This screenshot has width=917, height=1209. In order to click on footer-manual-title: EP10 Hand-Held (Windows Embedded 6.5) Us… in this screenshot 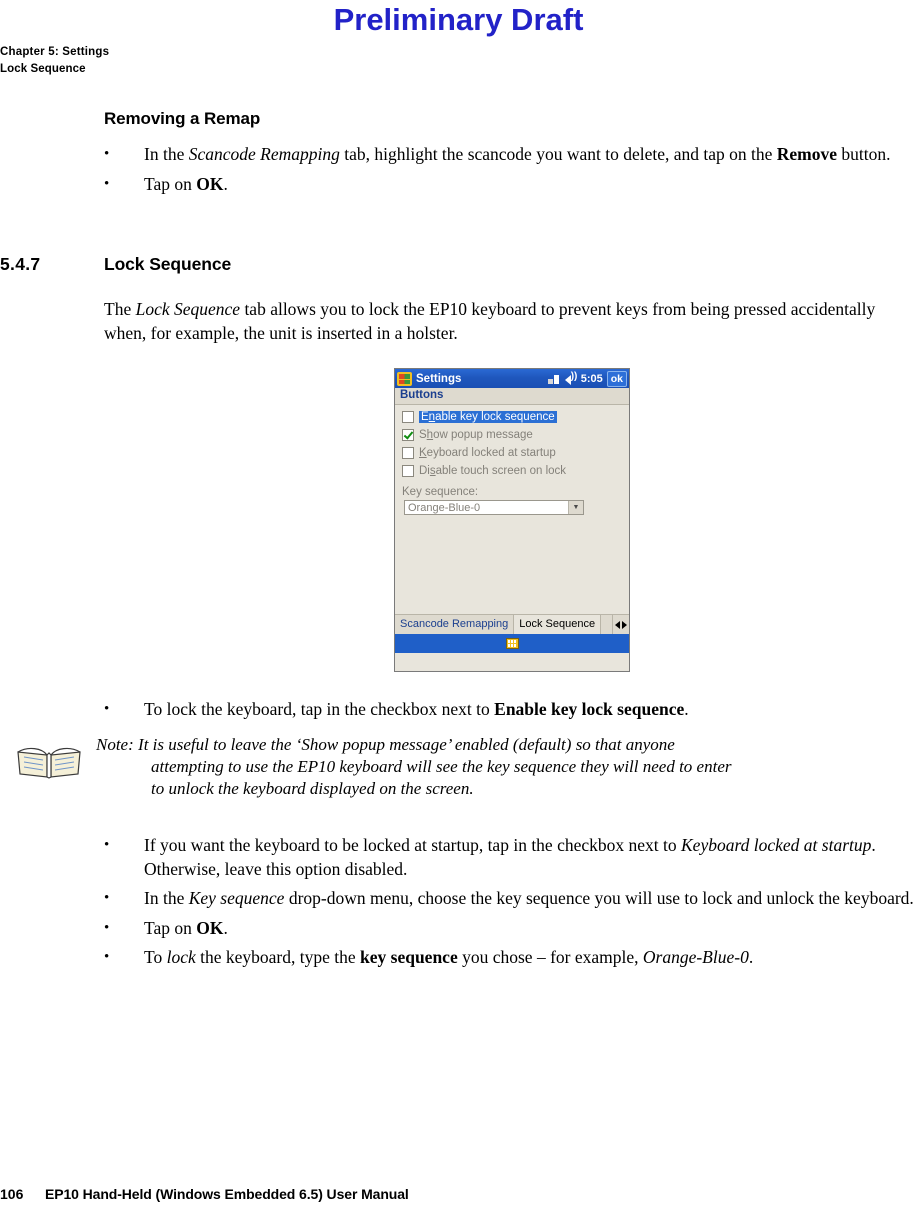, I will do `click(227, 1194)`.